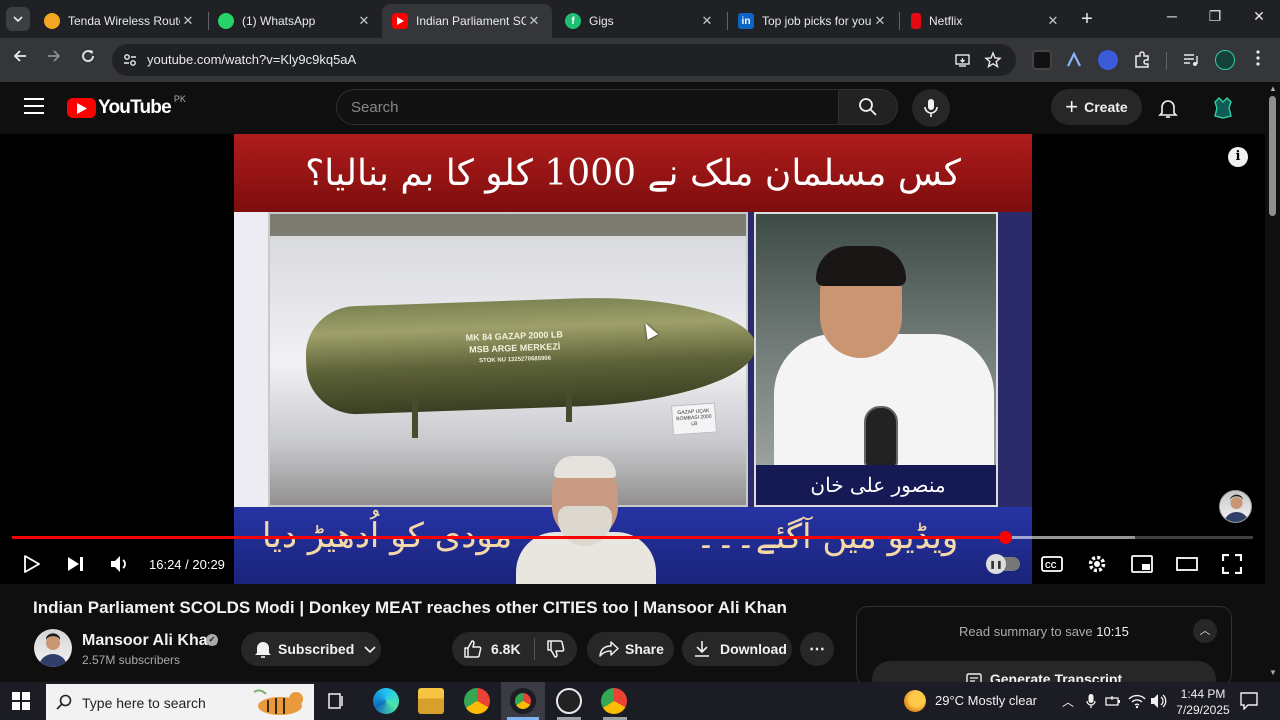  Describe the element at coordinates (1238, 157) in the screenshot. I see `info-icon: i` at that location.